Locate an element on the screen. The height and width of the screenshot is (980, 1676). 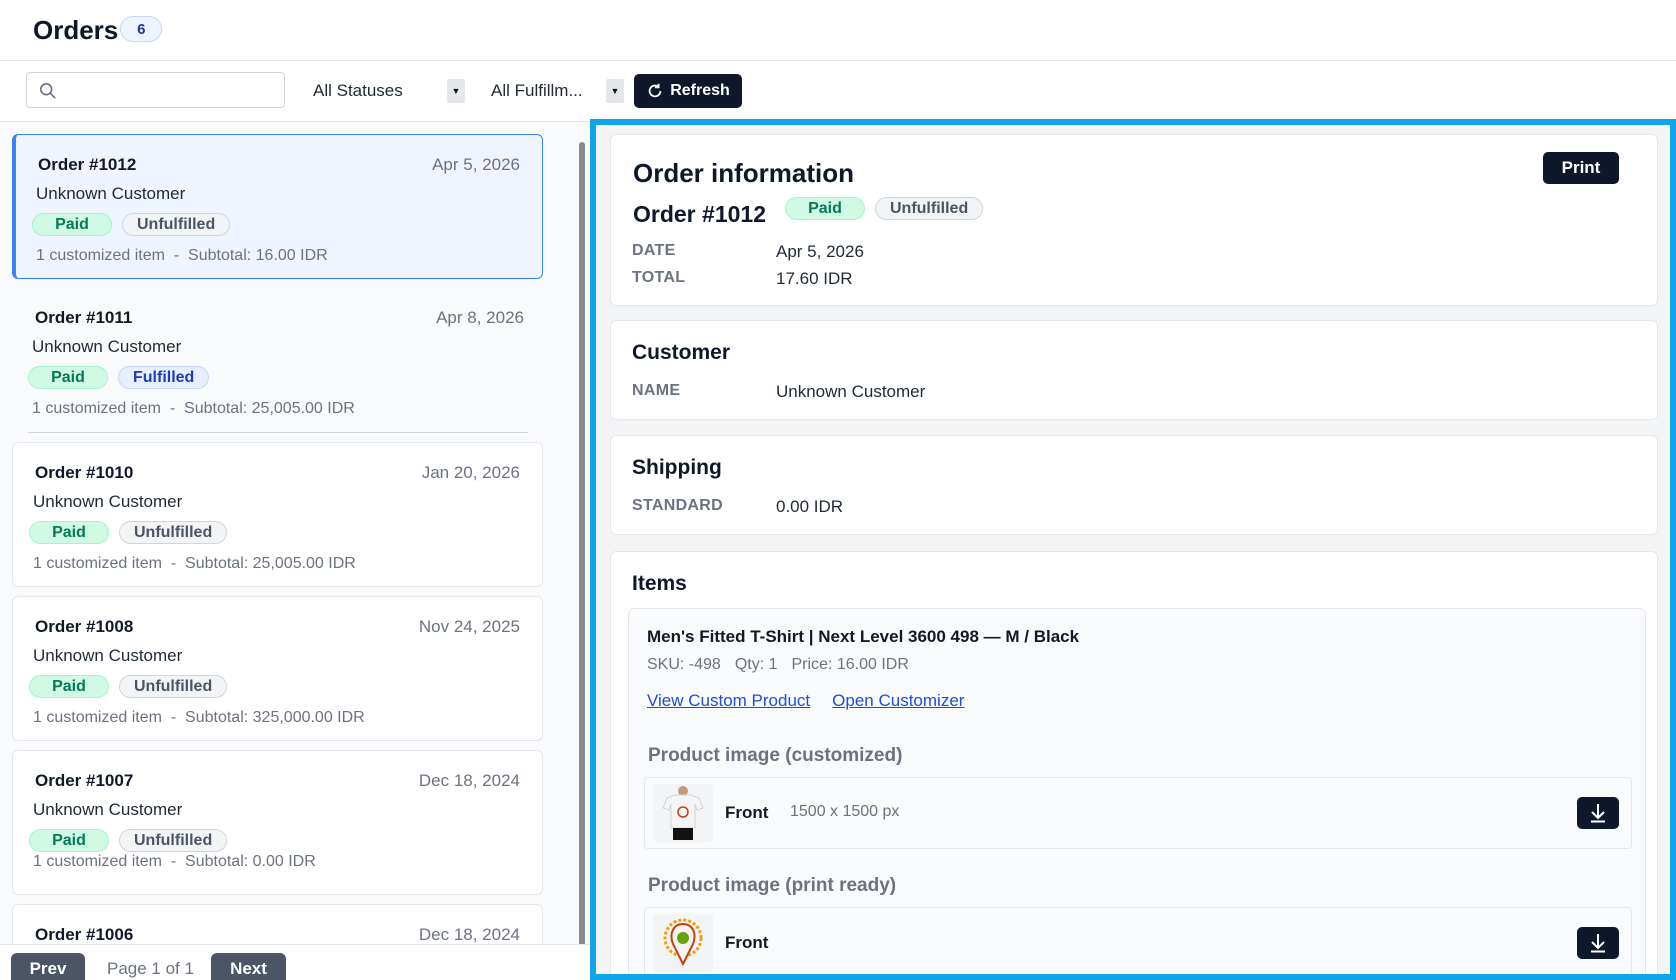
search-box is located at coordinates (155, 90).